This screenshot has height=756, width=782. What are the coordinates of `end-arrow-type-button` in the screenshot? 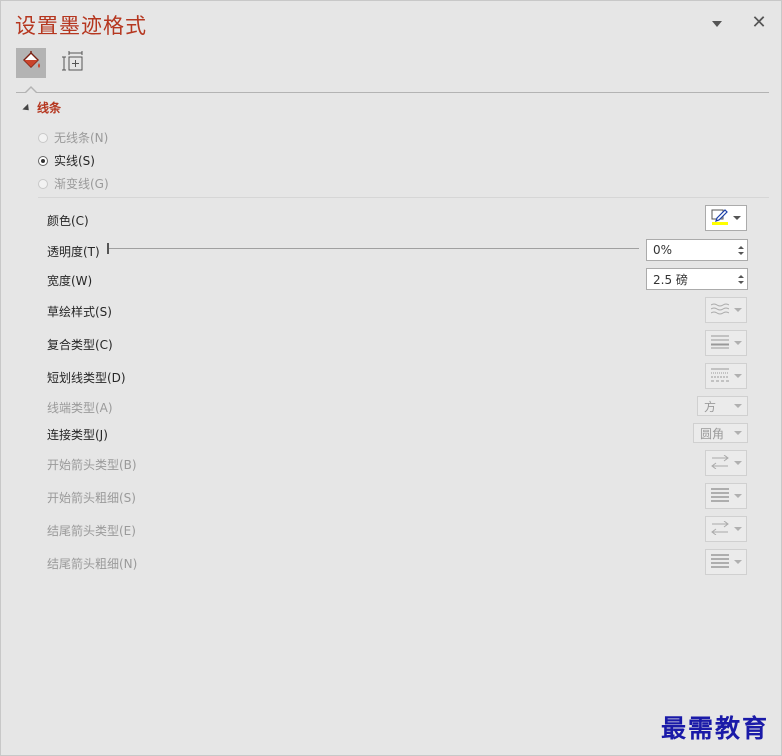 It's located at (726, 529).